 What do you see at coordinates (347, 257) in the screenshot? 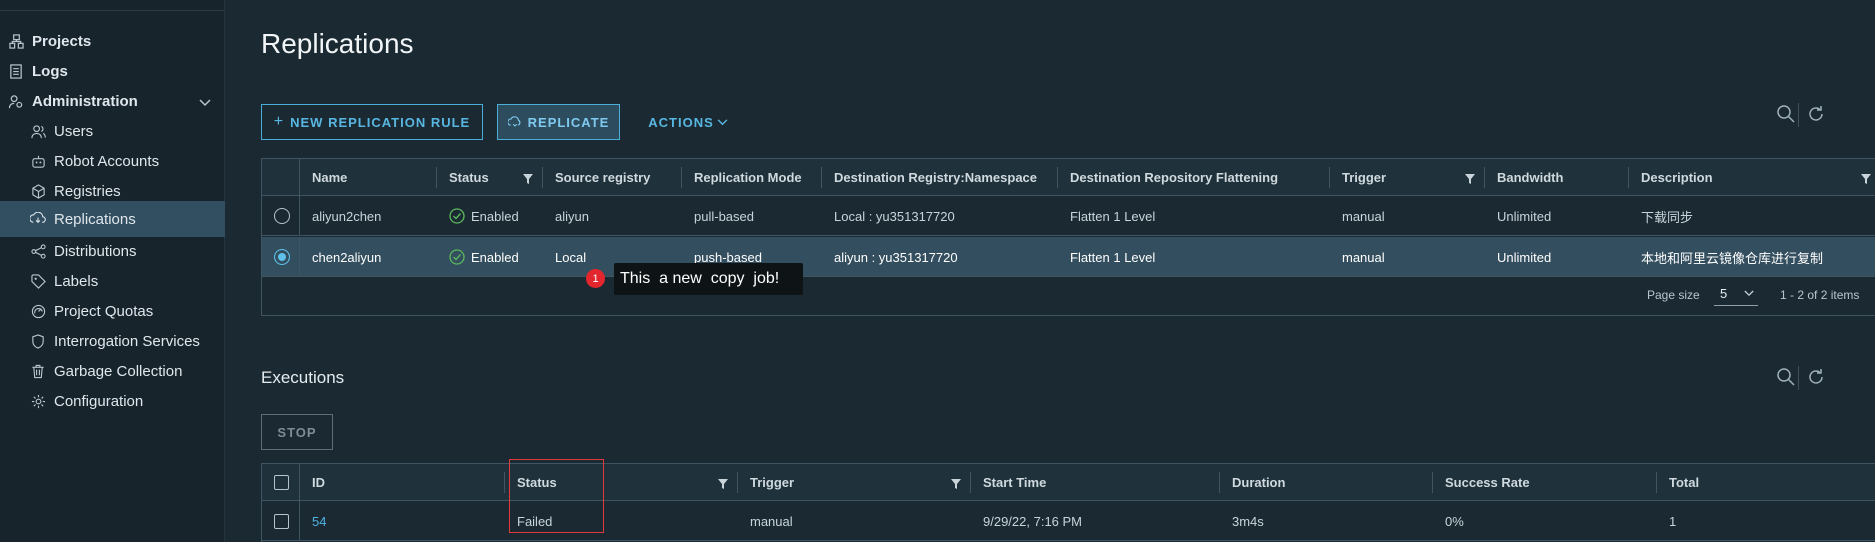
I see `cell-name: chen2aliyun` at bounding box center [347, 257].